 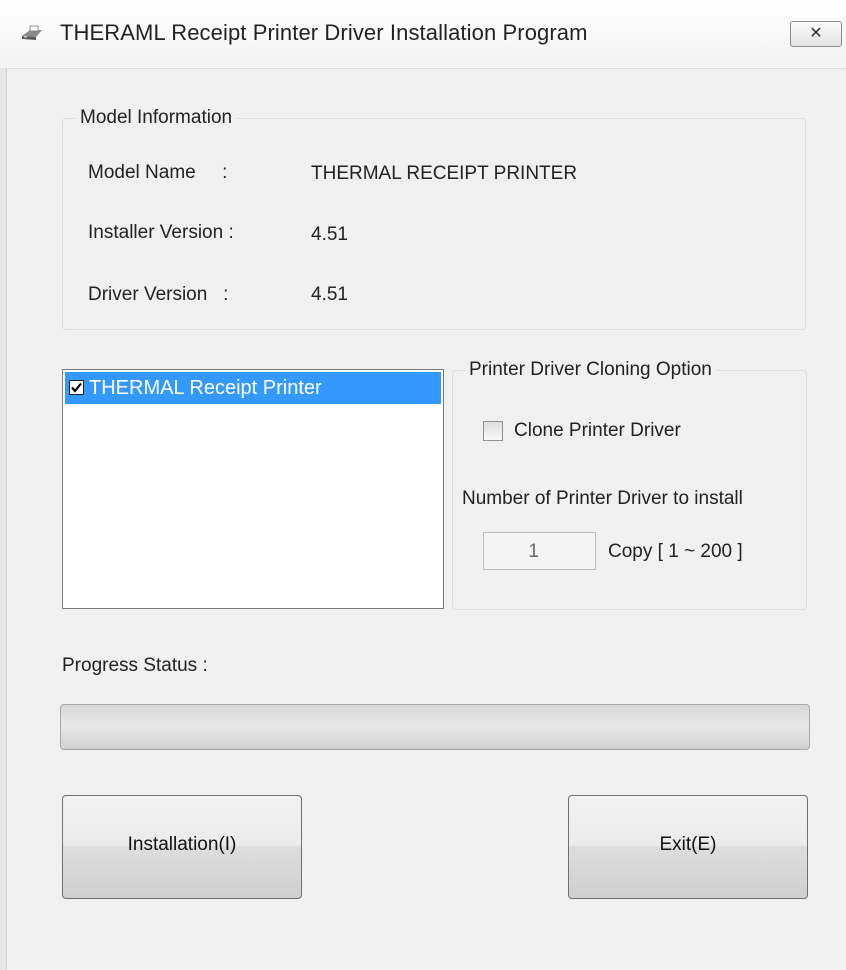 I want to click on installer-version-value: 4.51, so click(x=329, y=234).